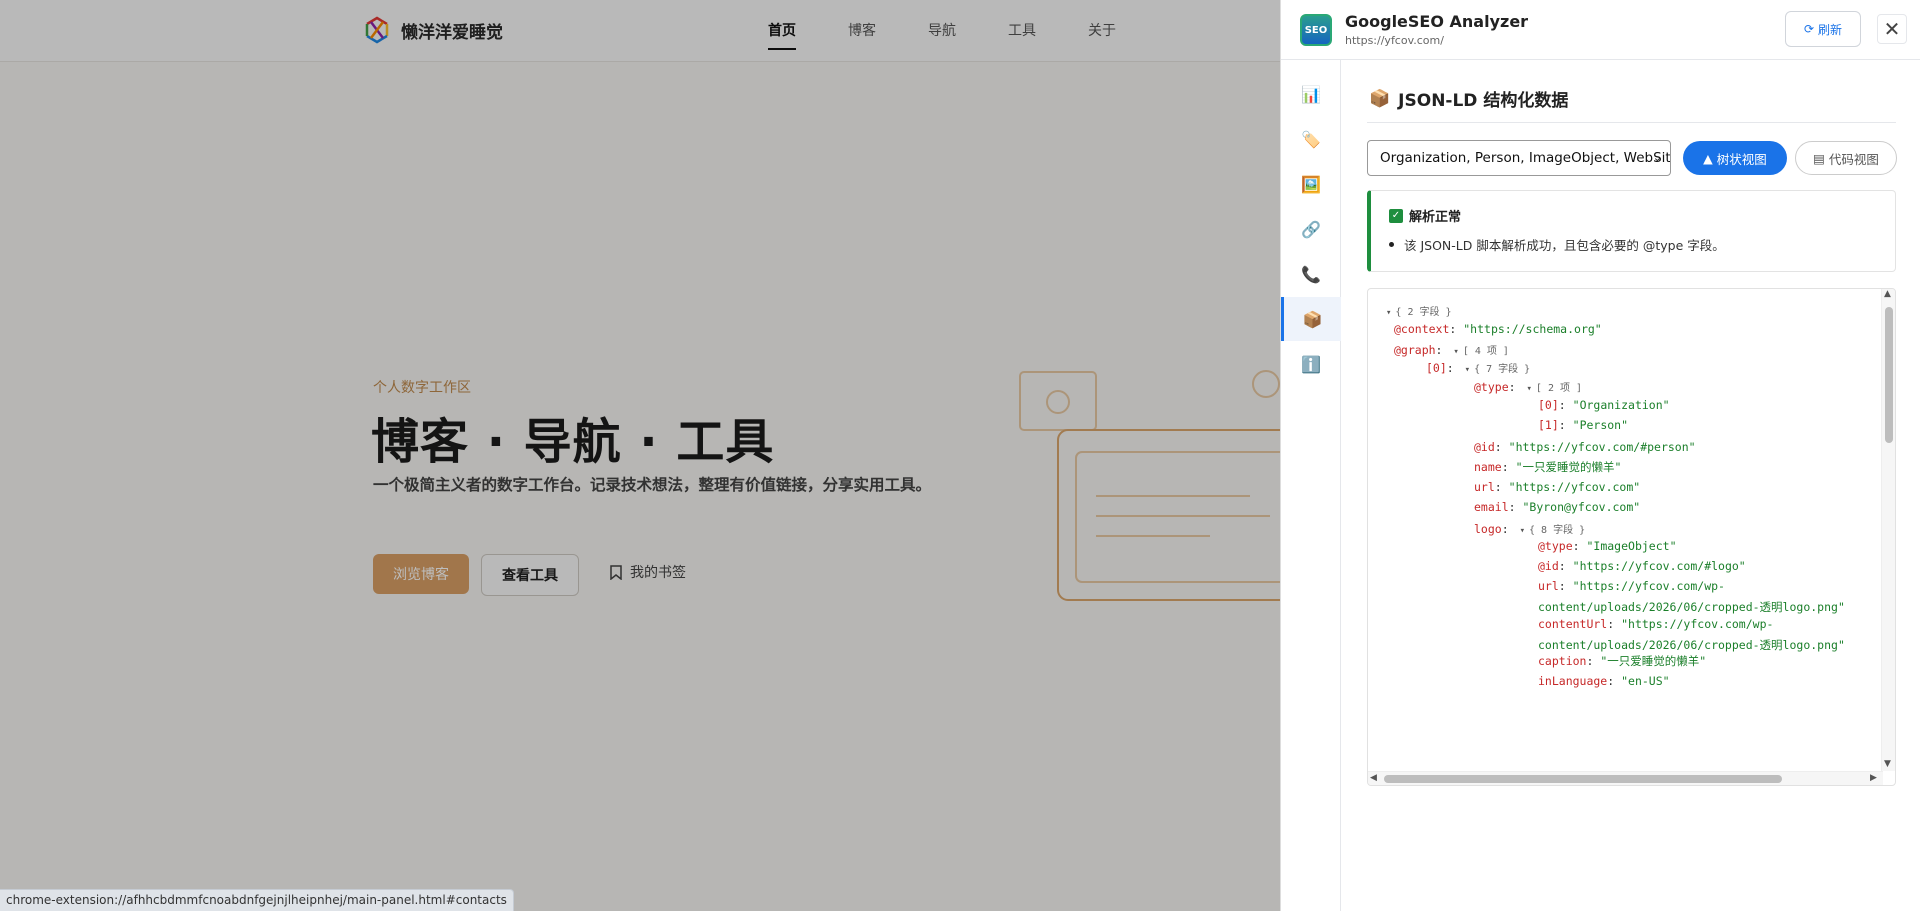 The width and height of the screenshot is (1920, 911). Describe the element at coordinates (1657, 157) in the screenshot. I see `chevron-down-icon: ⌄` at that location.